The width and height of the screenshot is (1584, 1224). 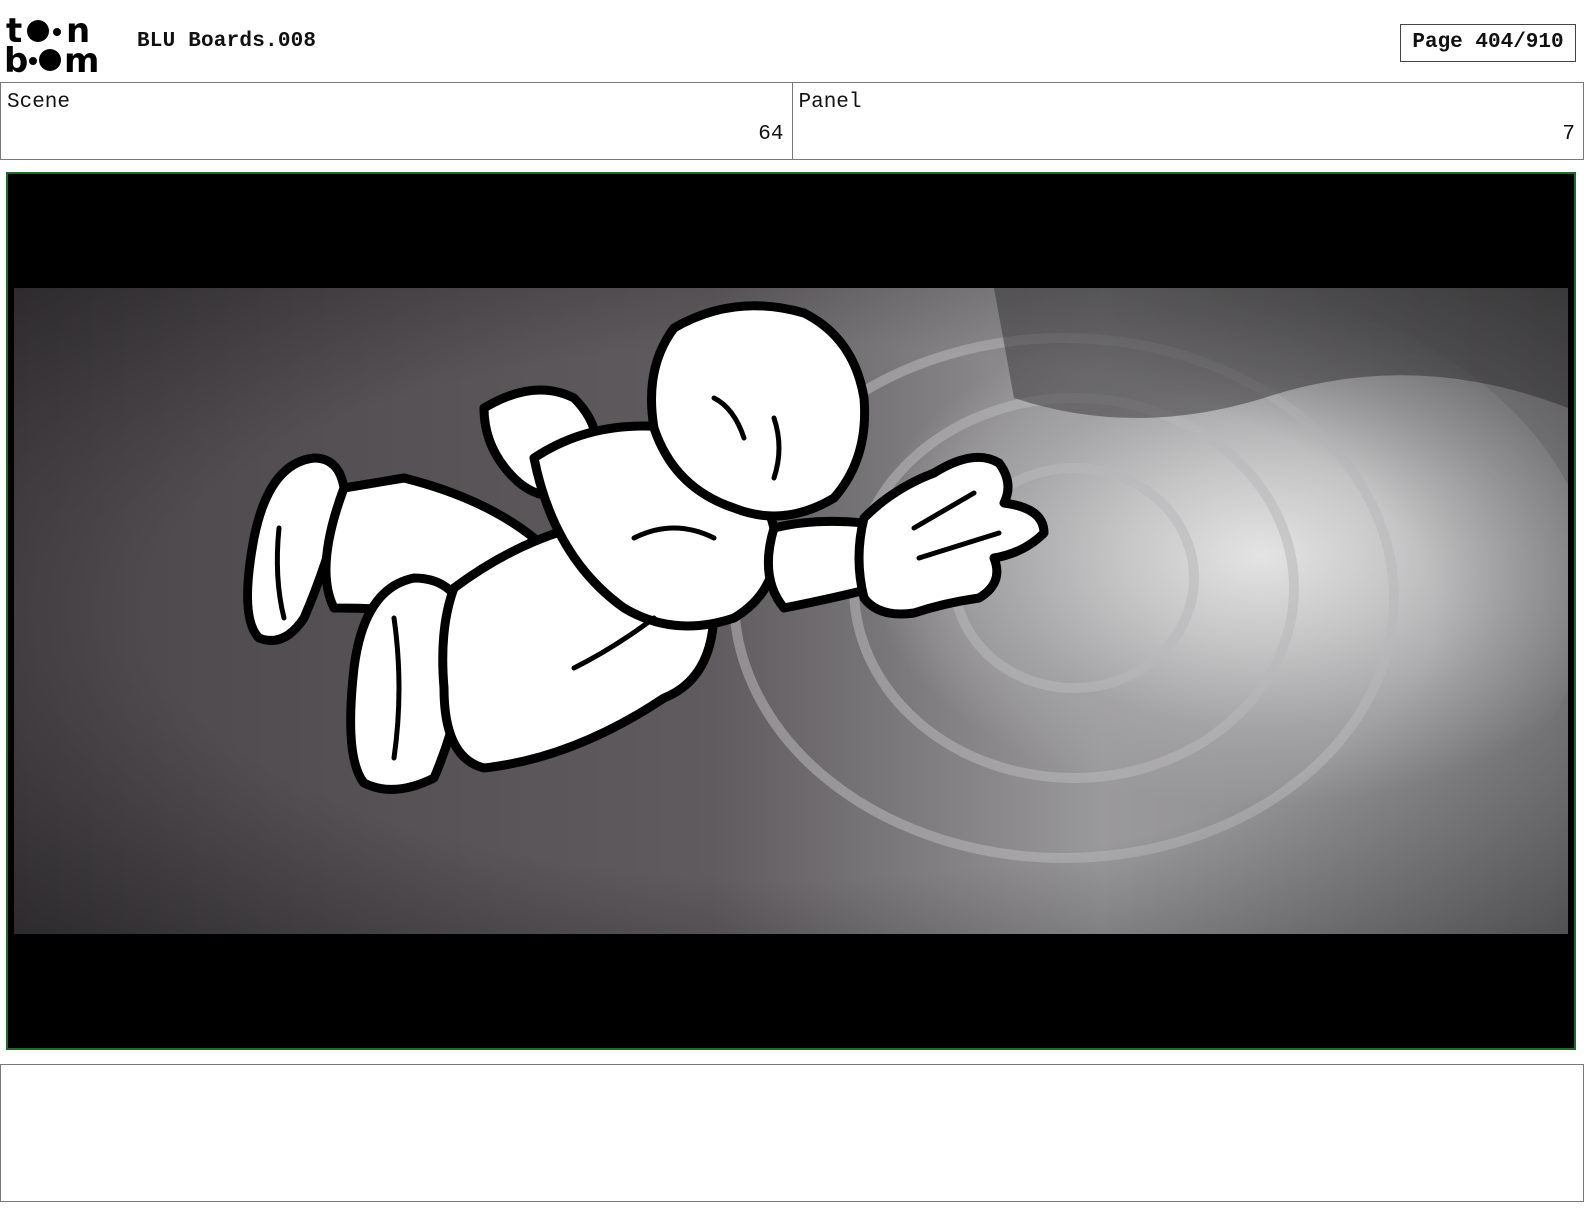 What do you see at coordinates (771, 134) in the screenshot?
I see `scene-value: 64` at bounding box center [771, 134].